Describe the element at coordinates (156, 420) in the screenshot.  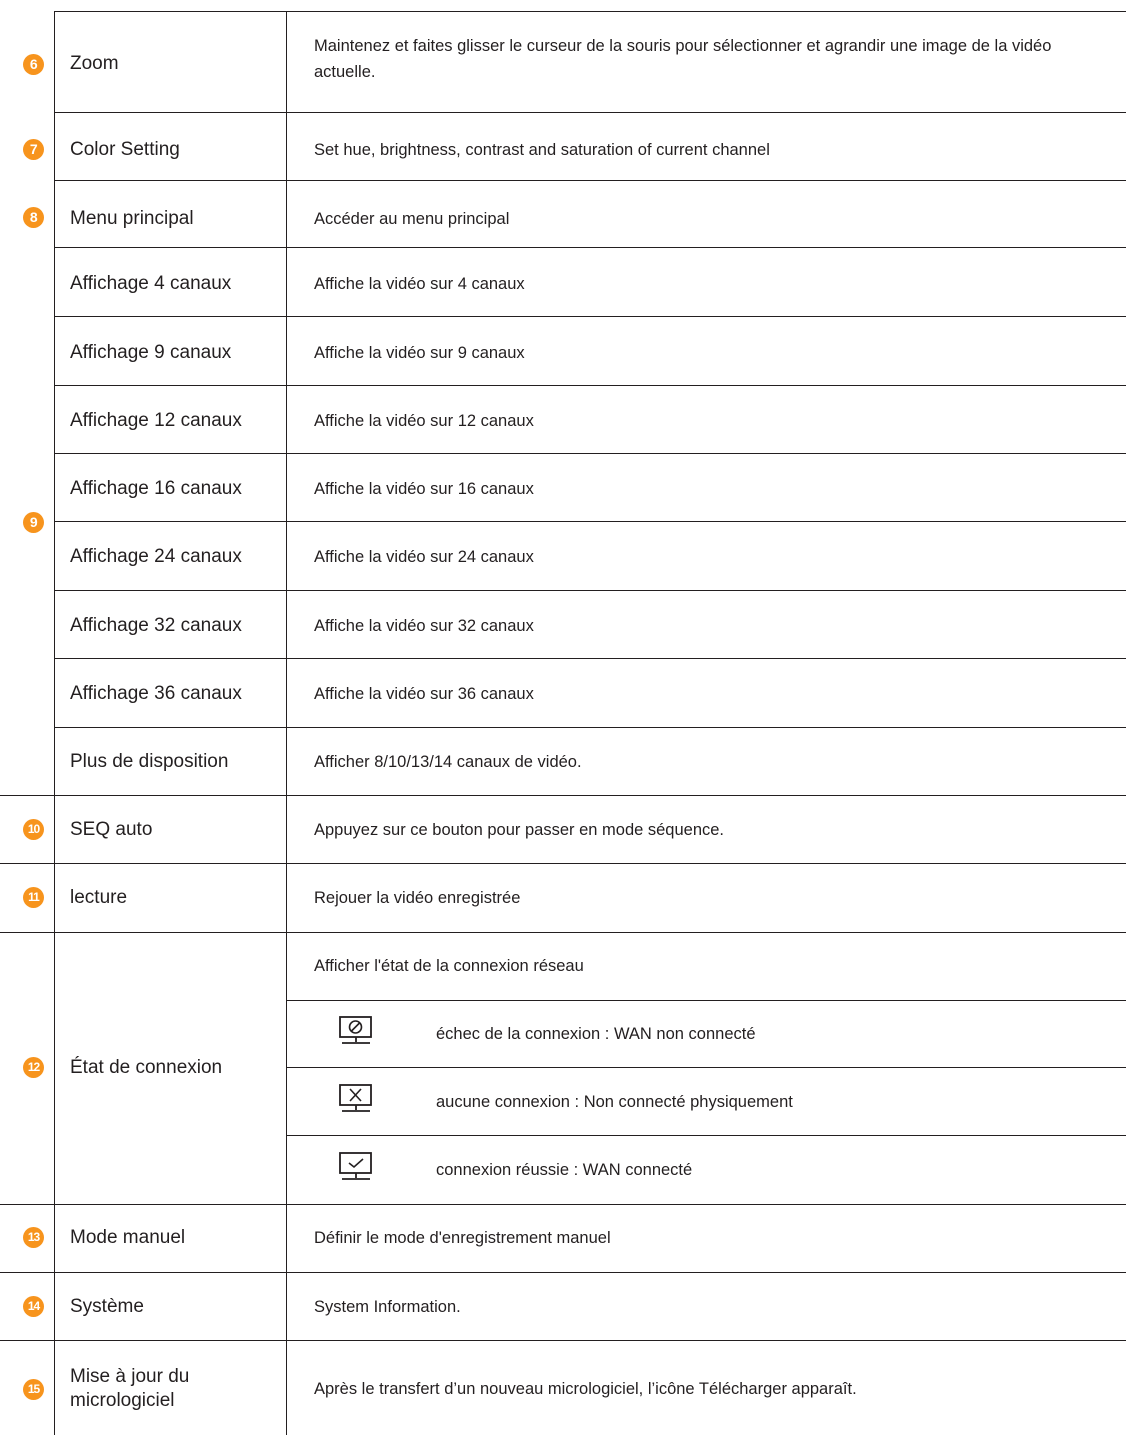
I see `row-name: Affichage 12 canaux` at that location.